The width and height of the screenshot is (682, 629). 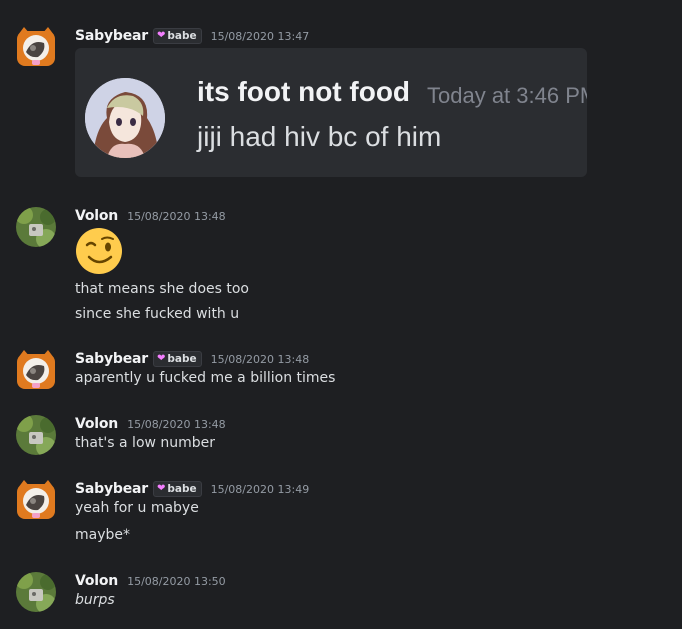 I want to click on message-text: since she fucked with u, so click(x=157, y=314).